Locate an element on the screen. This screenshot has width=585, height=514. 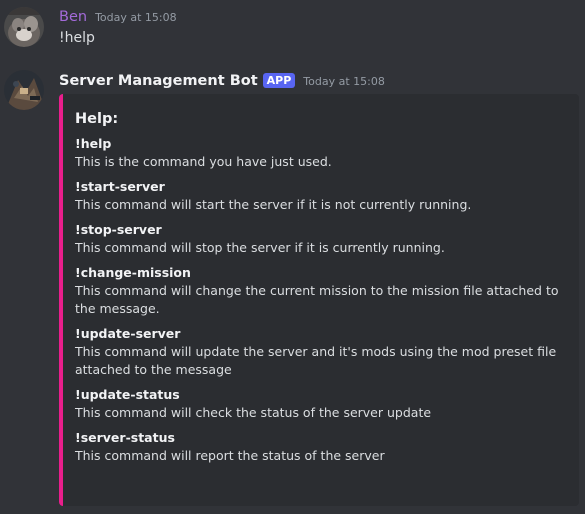
field-name: !update-status is located at coordinates (127, 394).